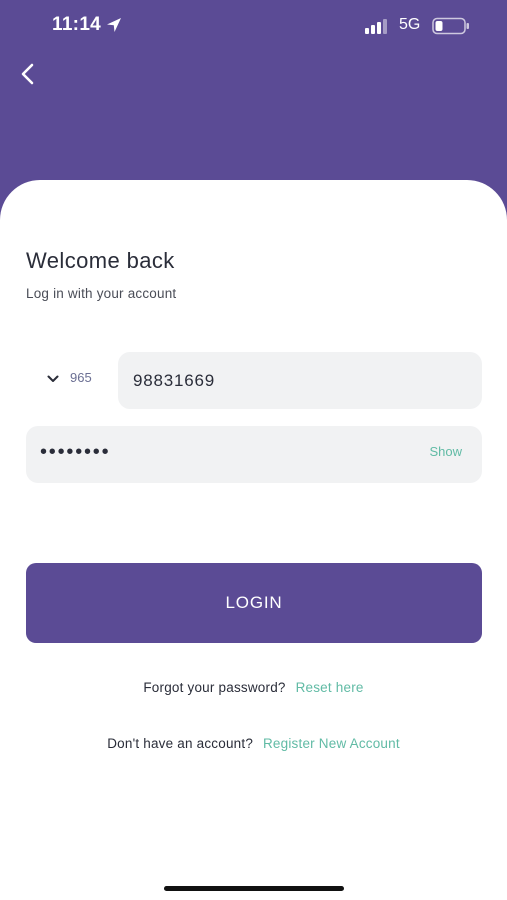  I want to click on chevron-down-icon, so click(53, 378).